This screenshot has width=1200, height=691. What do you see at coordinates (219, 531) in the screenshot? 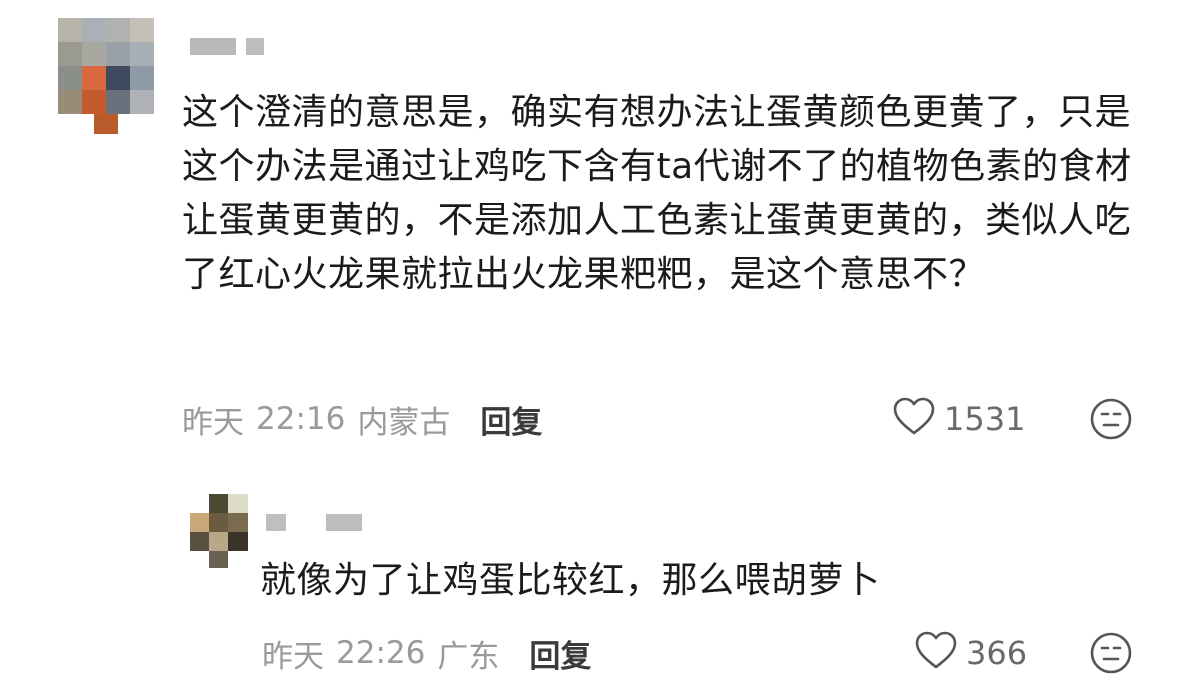
I see `comment-2-avatar` at bounding box center [219, 531].